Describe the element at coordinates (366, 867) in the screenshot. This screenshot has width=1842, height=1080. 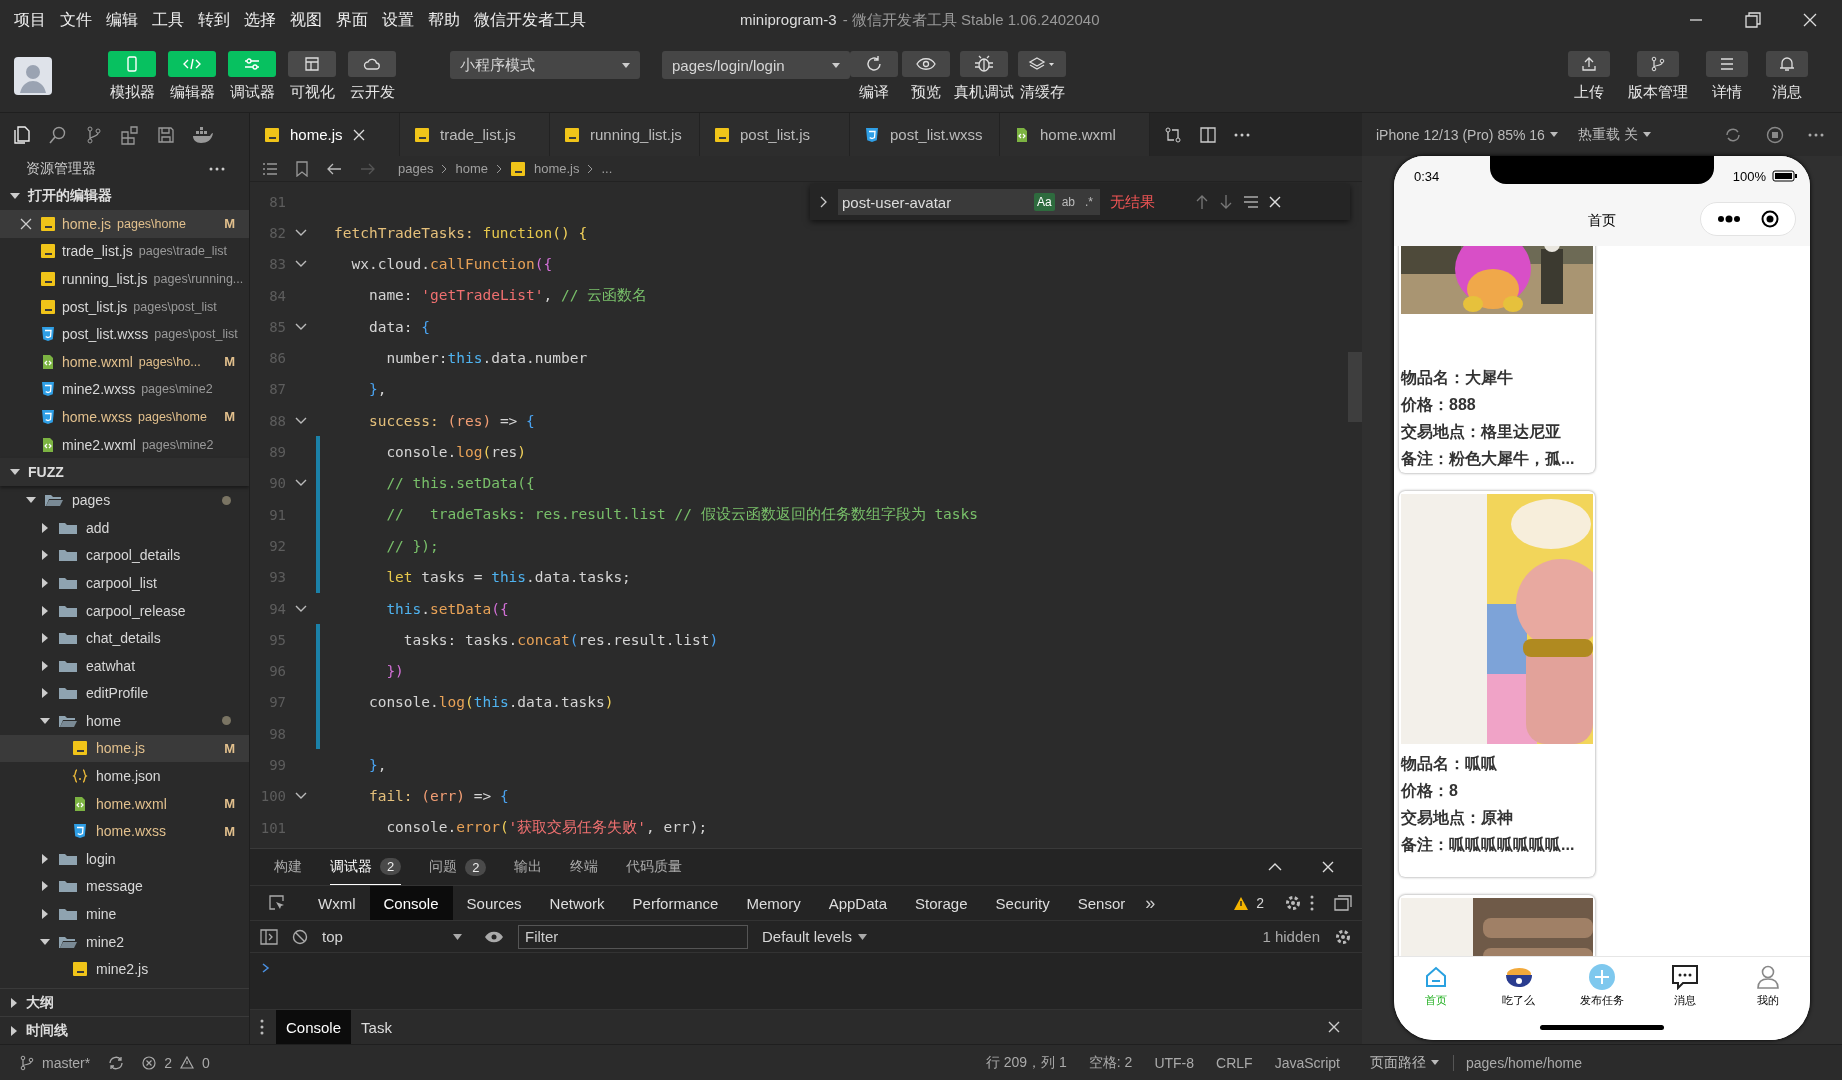
I see `panel-tab: 调试器 2` at that location.